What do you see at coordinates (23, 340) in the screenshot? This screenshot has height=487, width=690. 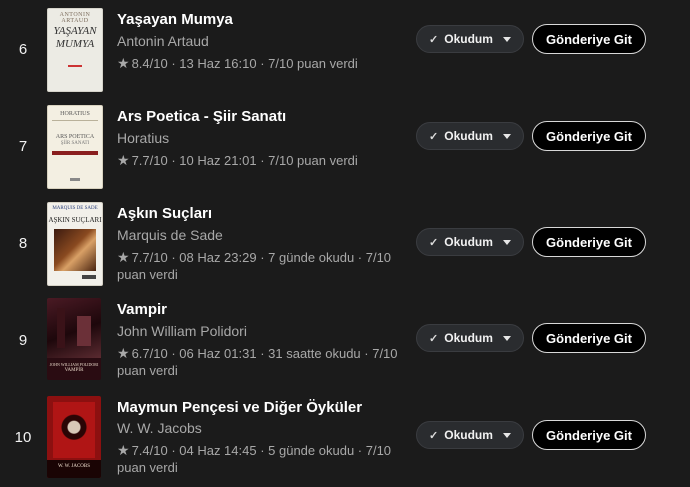 I see `rank-number: 9` at bounding box center [23, 340].